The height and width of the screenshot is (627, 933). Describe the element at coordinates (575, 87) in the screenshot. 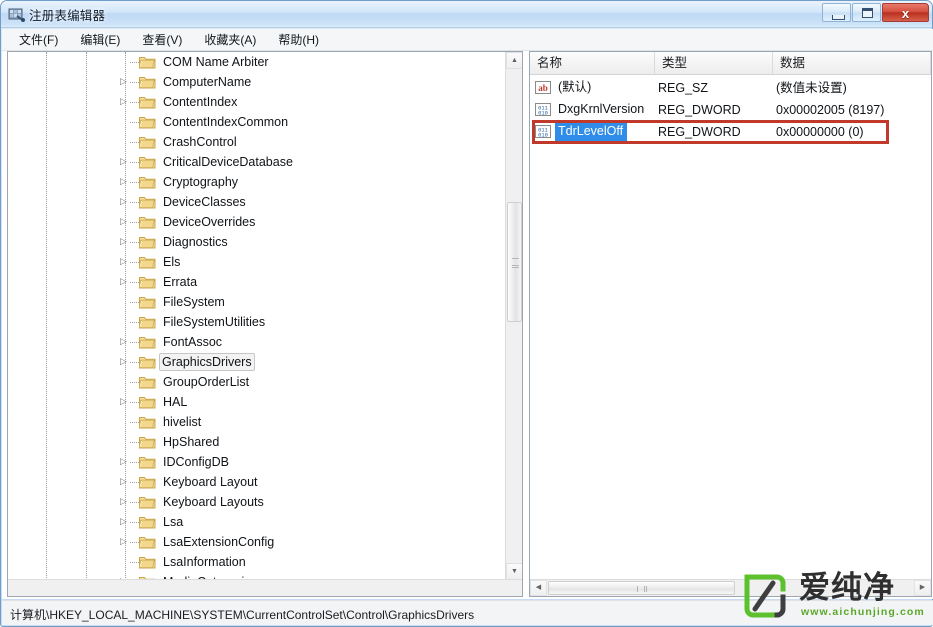

I see `value-name: (默认)` at that location.